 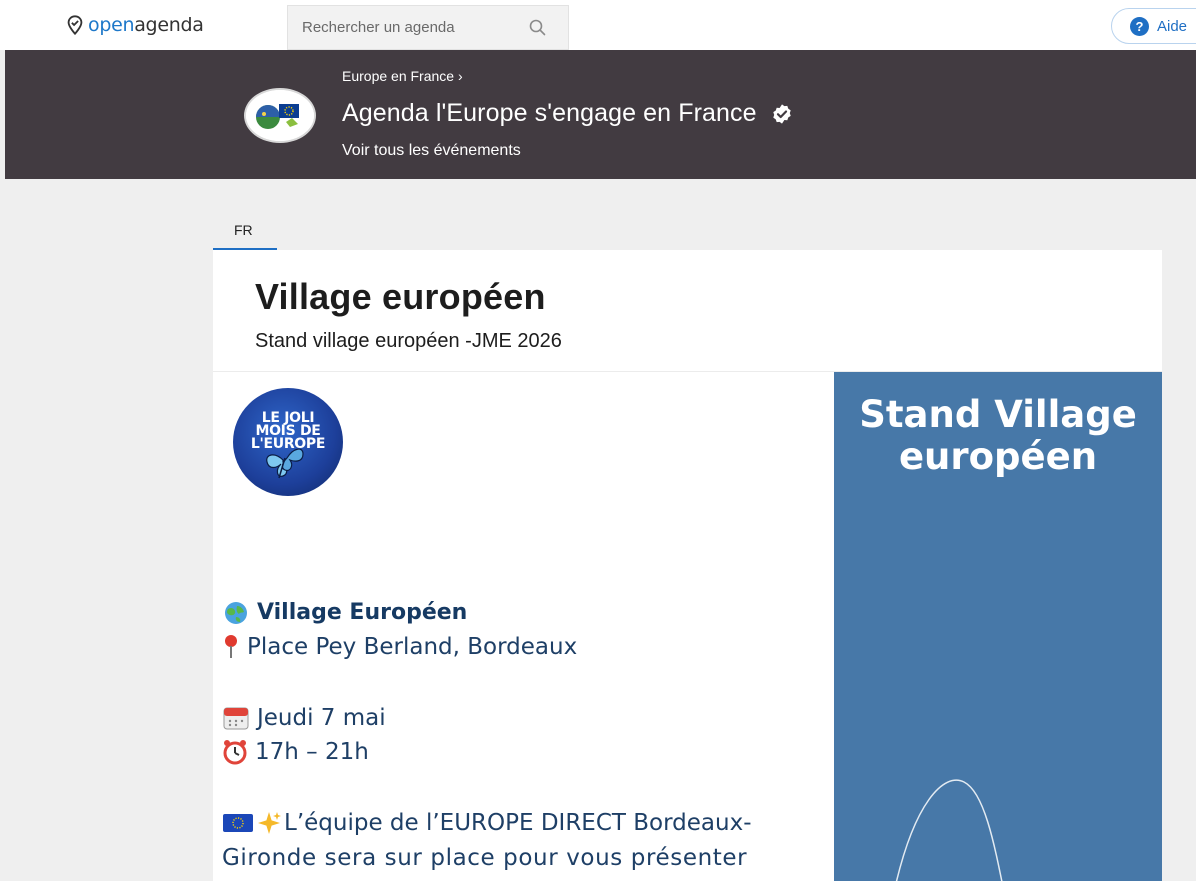 I want to click on help-question-icon: ?, so click(x=1139, y=26).